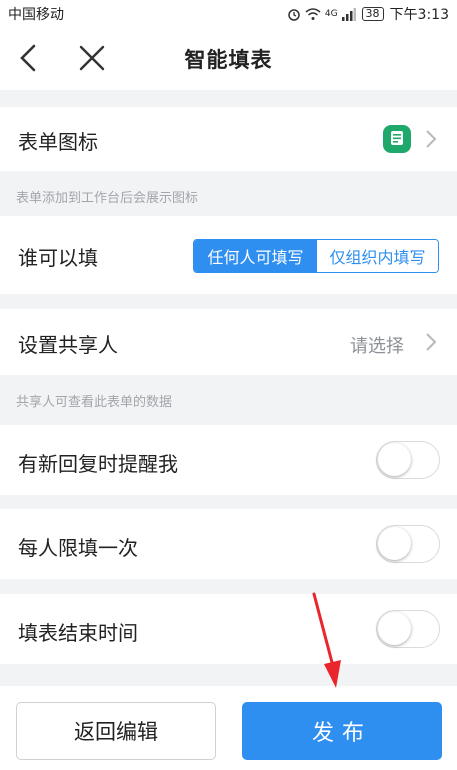  What do you see at coordinates (228, 13) in the screenshot?
I see `status-bar: 中国移动 4G 38 下午3:13` at bounding box center [228, 13].